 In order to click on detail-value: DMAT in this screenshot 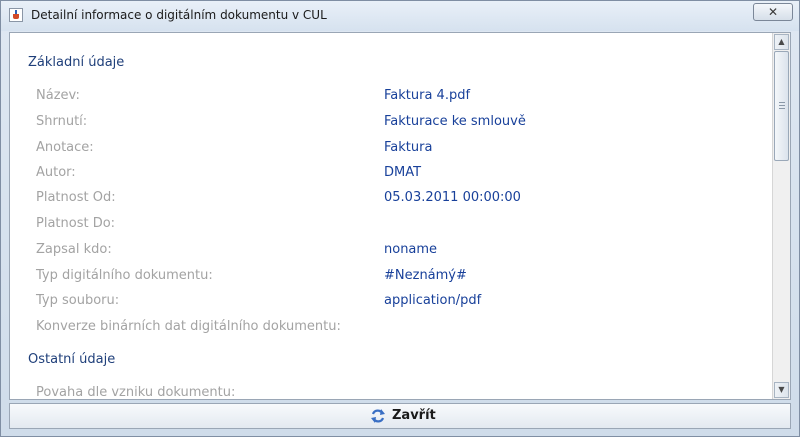, I will do `click(403, 172)`.